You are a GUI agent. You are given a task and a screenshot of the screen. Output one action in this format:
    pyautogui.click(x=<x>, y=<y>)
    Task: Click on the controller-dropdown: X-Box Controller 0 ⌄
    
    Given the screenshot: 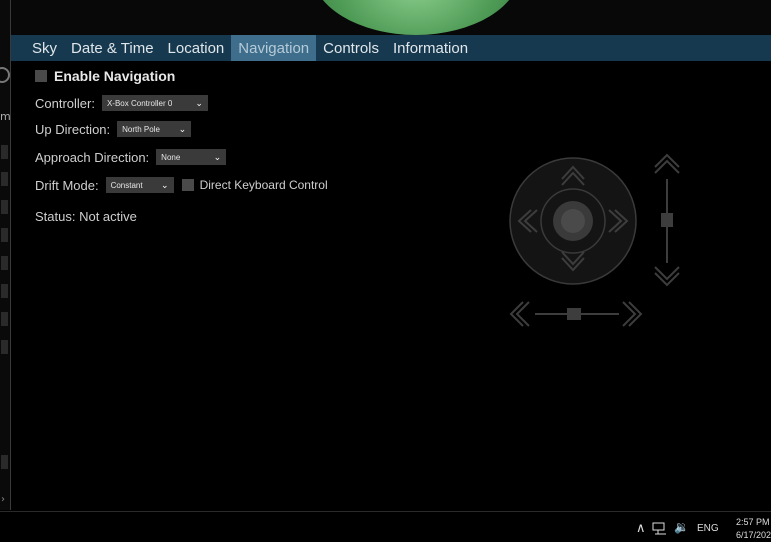 What is the action you would take?
    pyautogui.click(x=154, y=103)
    